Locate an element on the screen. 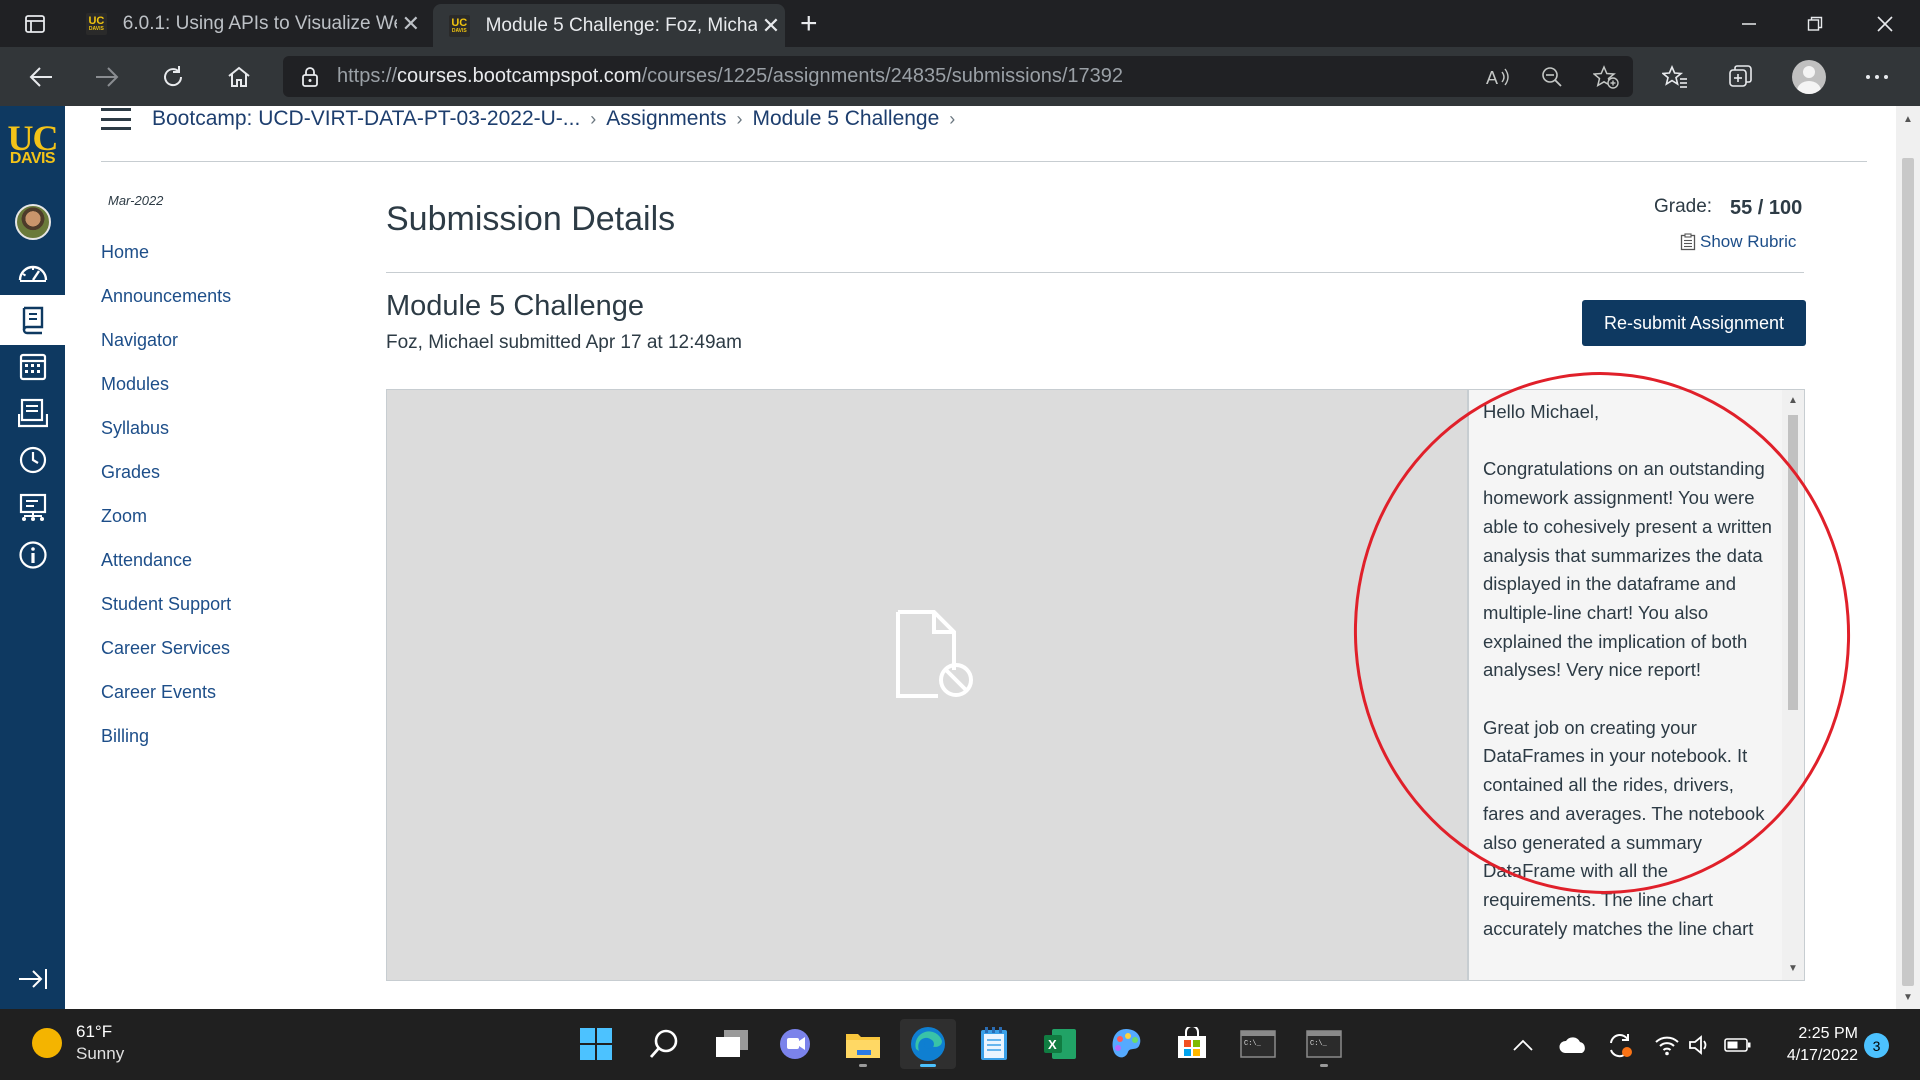 Image resolution: width=1920 pixels, height=1080 pixels. studio-icon is located at coordinates (32, 508).